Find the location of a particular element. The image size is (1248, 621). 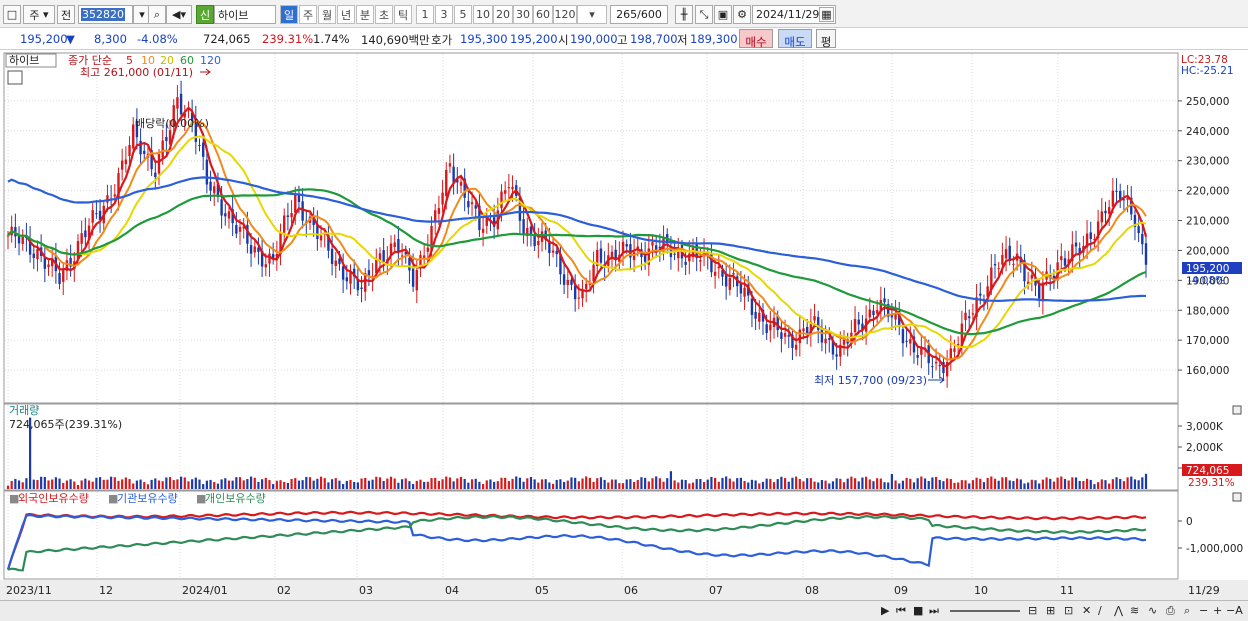

holding-pane-close-icon is located at coordinates (1237, 497).